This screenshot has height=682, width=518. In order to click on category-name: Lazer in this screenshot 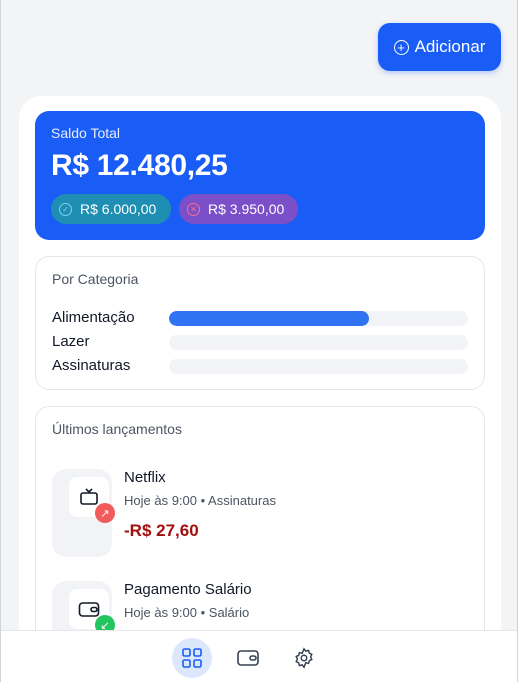, I will do `click(71, 341)`.